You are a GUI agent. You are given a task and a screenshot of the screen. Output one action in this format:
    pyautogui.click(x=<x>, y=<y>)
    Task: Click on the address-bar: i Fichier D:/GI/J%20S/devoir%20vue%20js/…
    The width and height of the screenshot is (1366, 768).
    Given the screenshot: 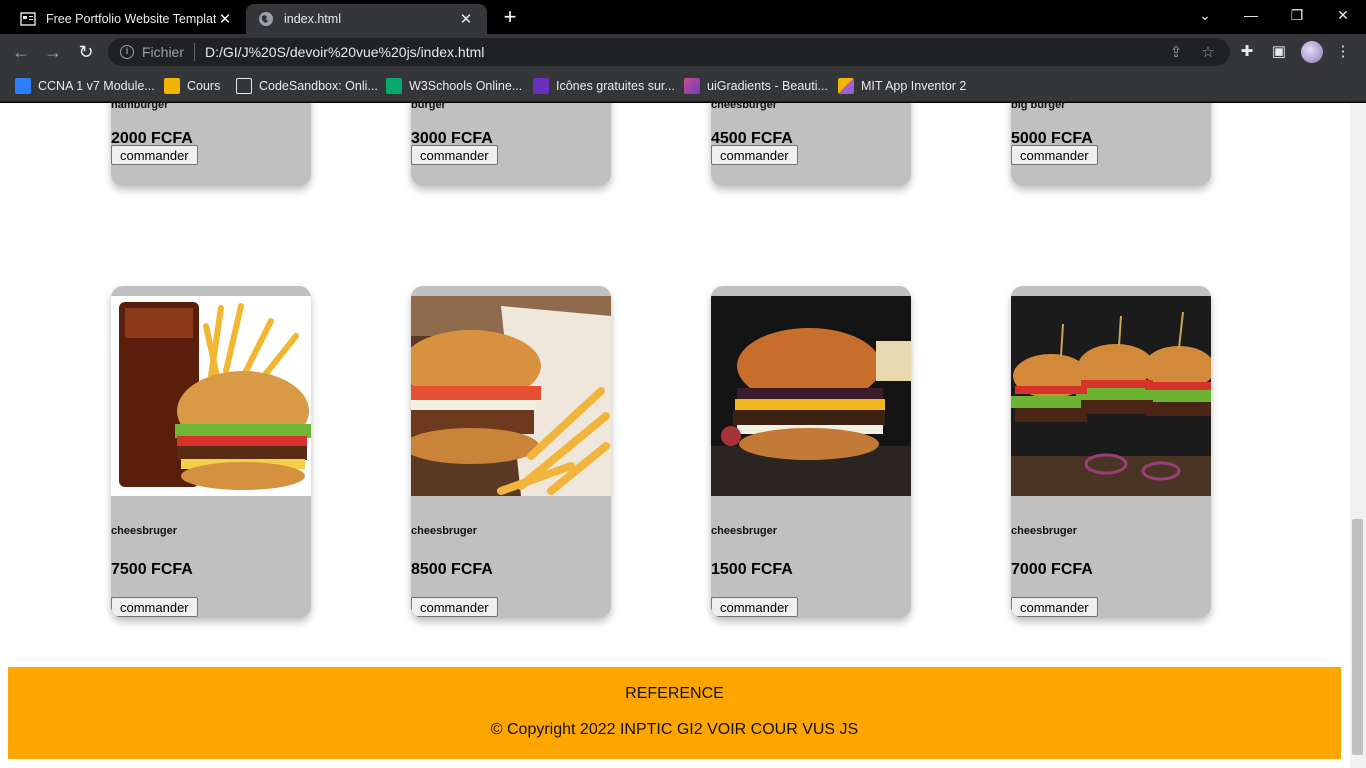 What is the action you would take?
    pyautogui.click(x=669, y=52)
    